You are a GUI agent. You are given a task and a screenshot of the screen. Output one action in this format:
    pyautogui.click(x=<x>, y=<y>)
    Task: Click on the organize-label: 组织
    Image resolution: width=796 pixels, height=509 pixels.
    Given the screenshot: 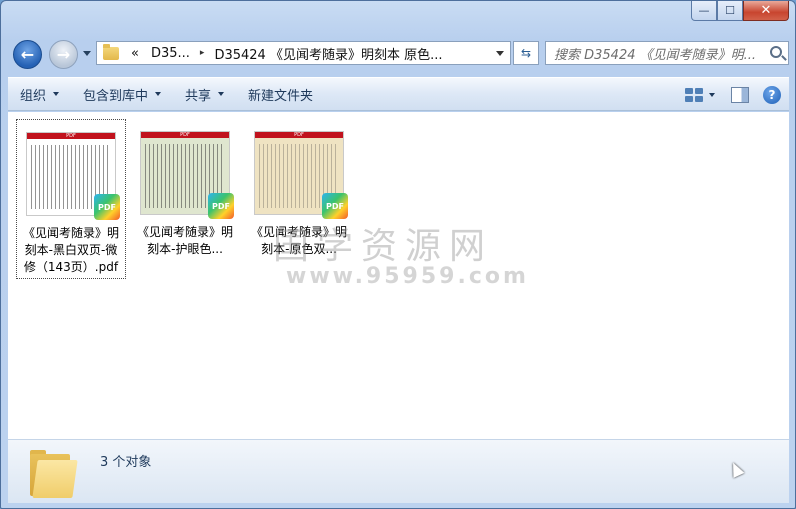 What is the action you would take?
    pyautogui.click(x=33, y=96)
    